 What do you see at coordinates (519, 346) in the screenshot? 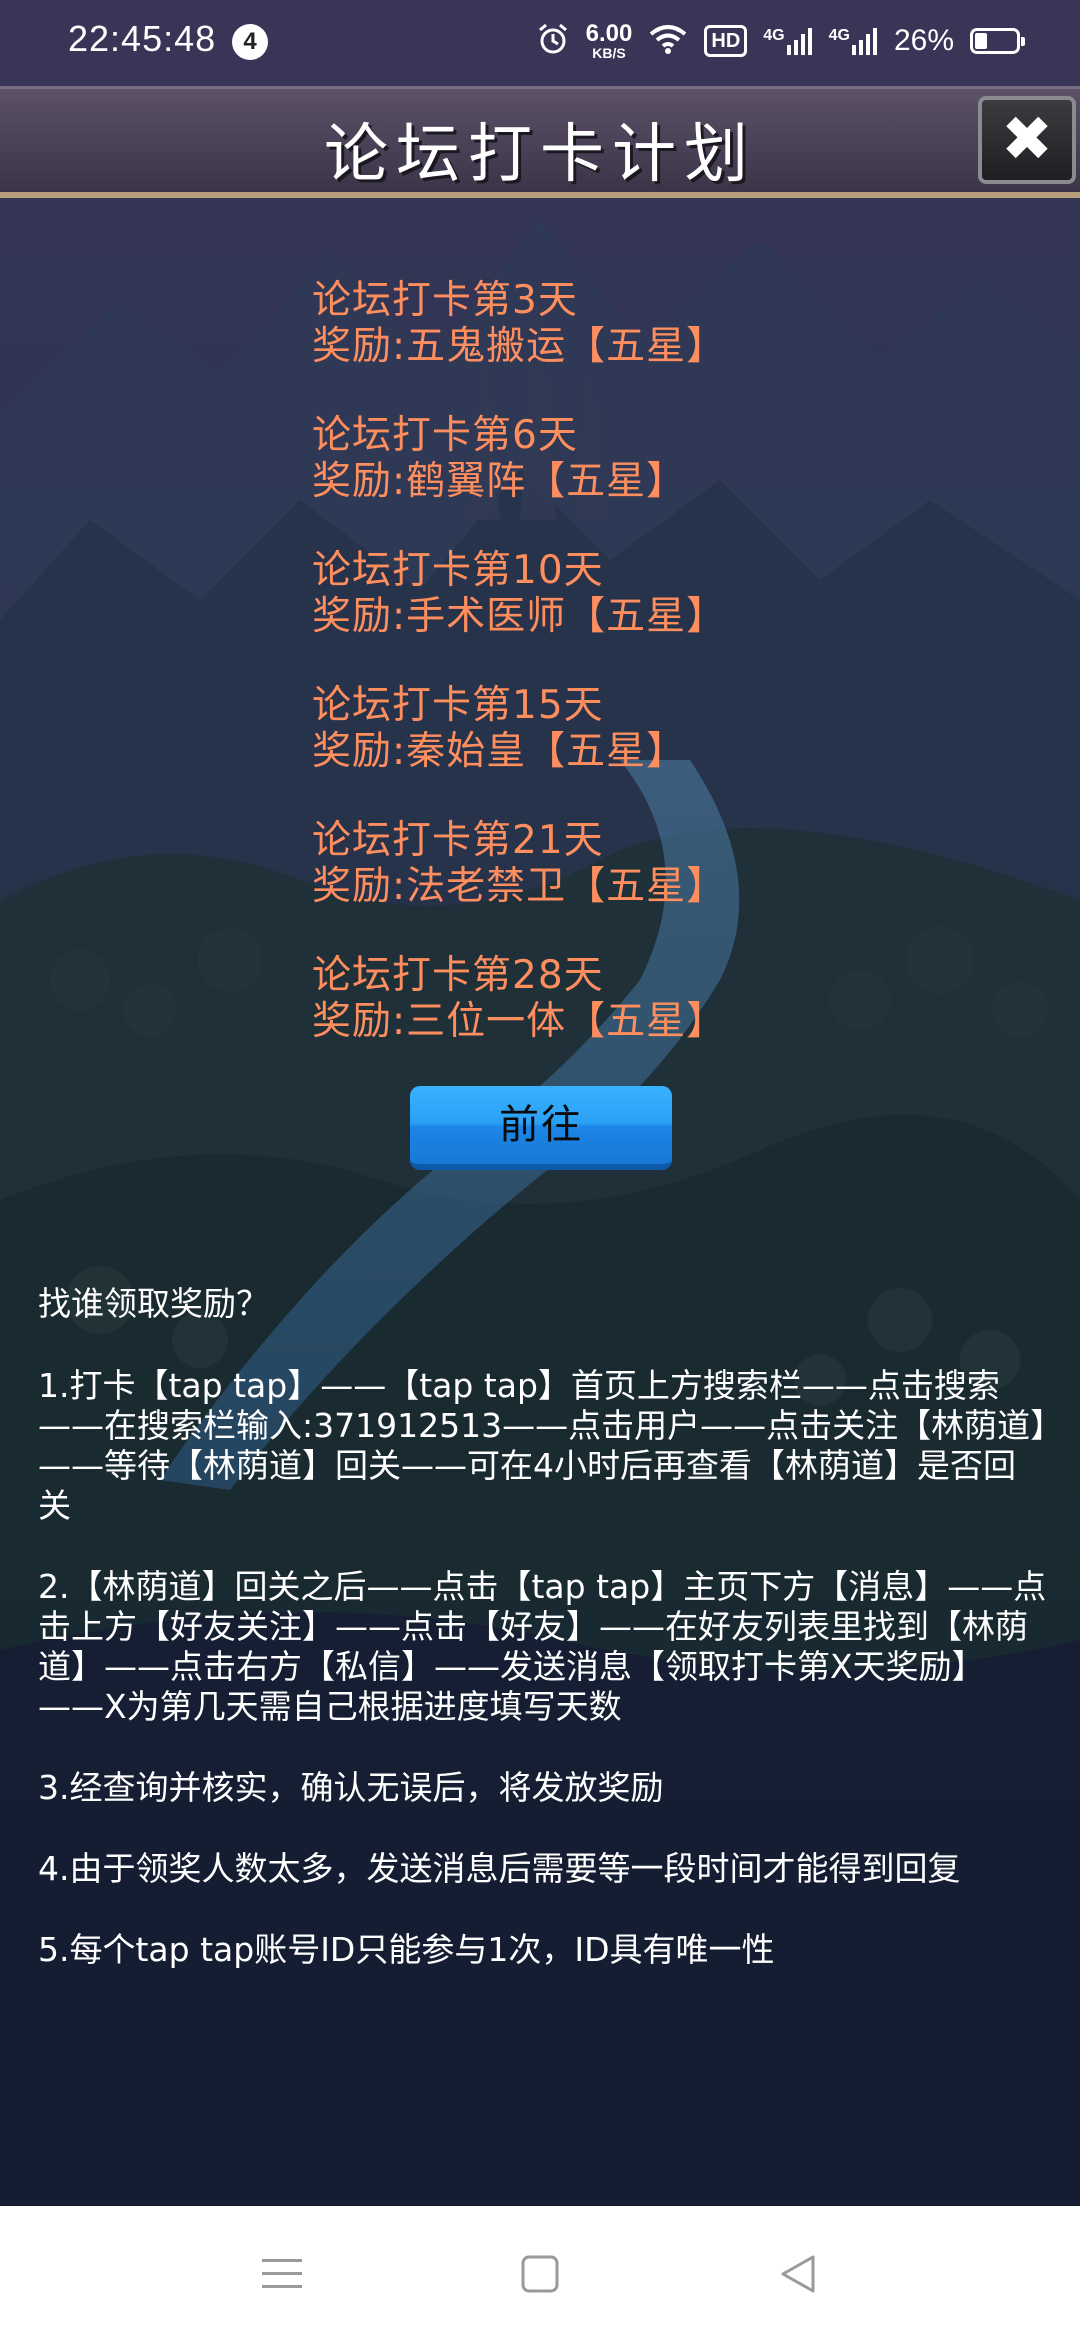
I see `reward-prize: 奖励:五鬼搬运【五星】` at bounding box center [519, 346].